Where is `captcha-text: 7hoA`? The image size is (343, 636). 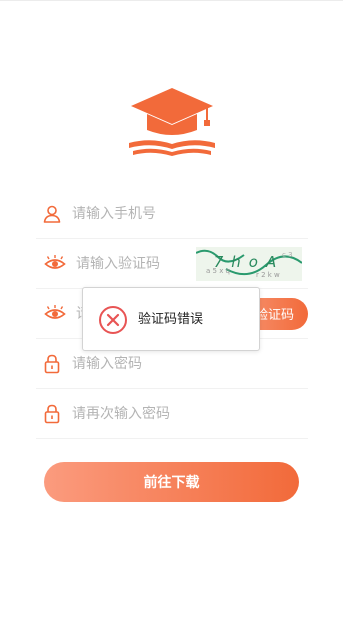 captcha-text: 7hoA is located at coordinates (249, 261).